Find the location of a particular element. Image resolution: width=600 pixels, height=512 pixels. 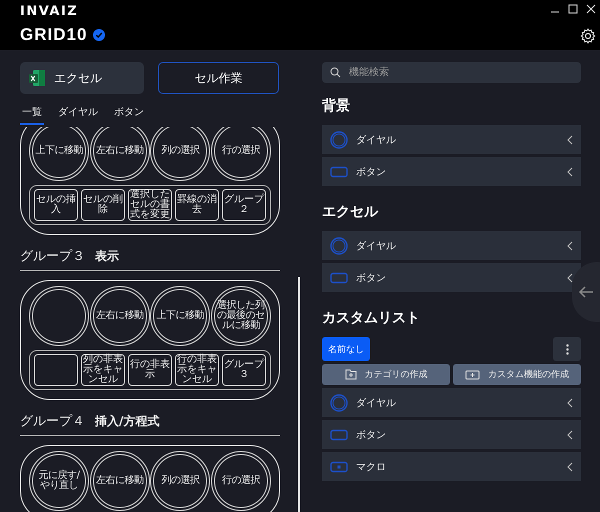

key: 選択したセルの書式を変更 is located at coordinates (150, 205).